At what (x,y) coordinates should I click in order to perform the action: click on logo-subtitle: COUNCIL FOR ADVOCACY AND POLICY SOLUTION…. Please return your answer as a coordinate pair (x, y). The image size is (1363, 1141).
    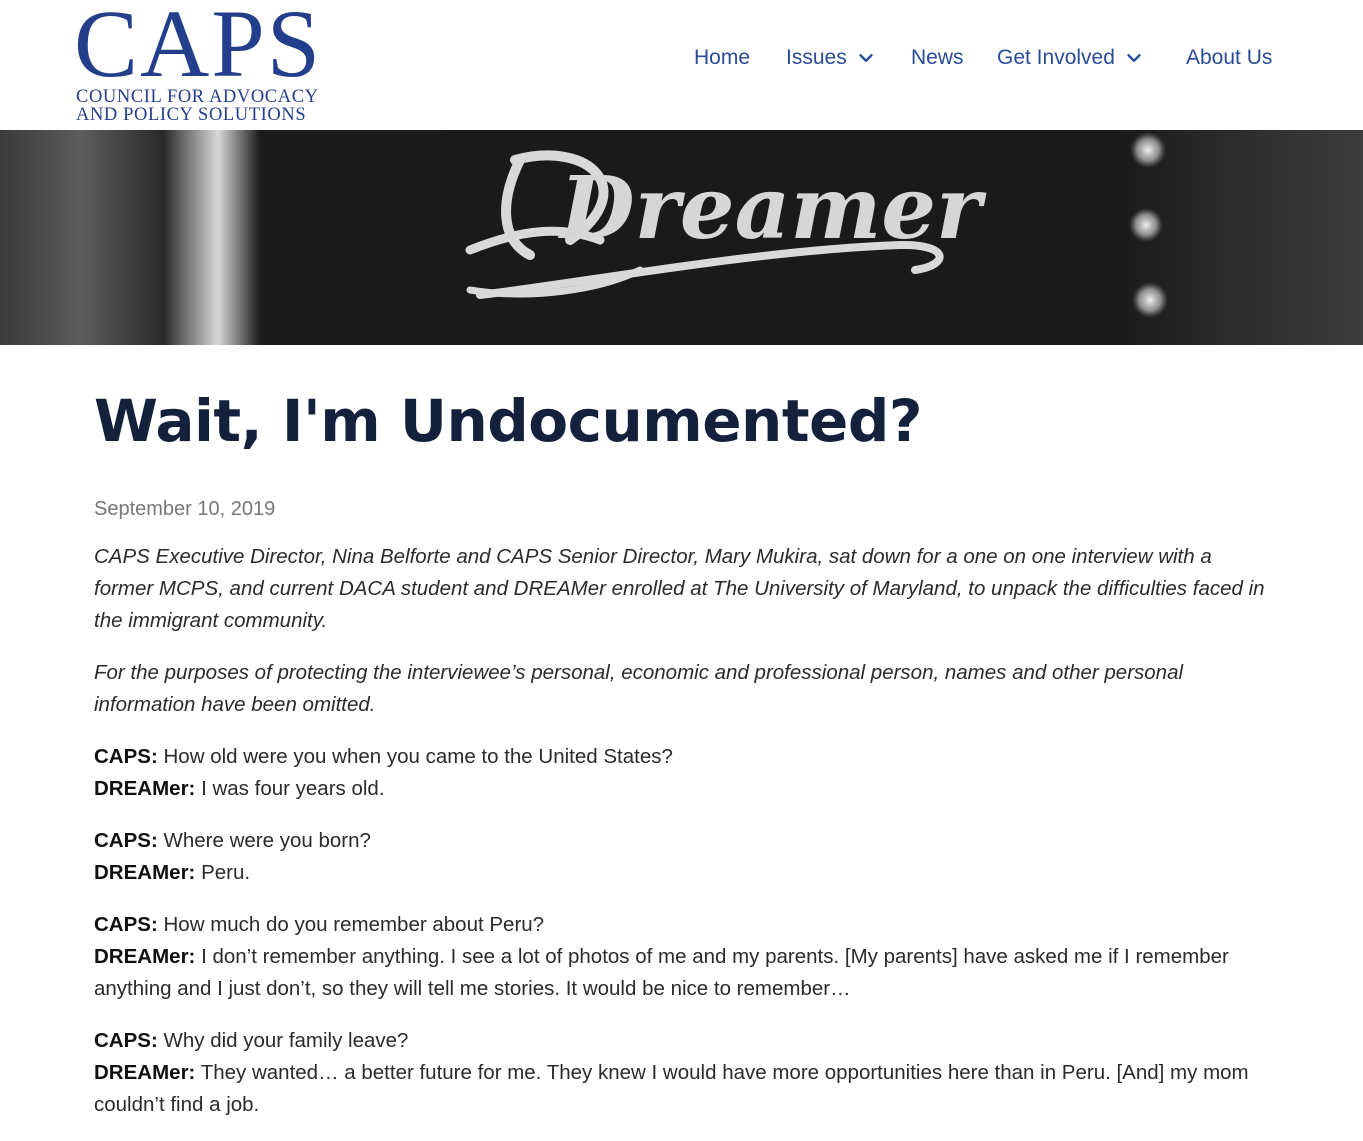
    Looking at the image, I should click on (197, 106).